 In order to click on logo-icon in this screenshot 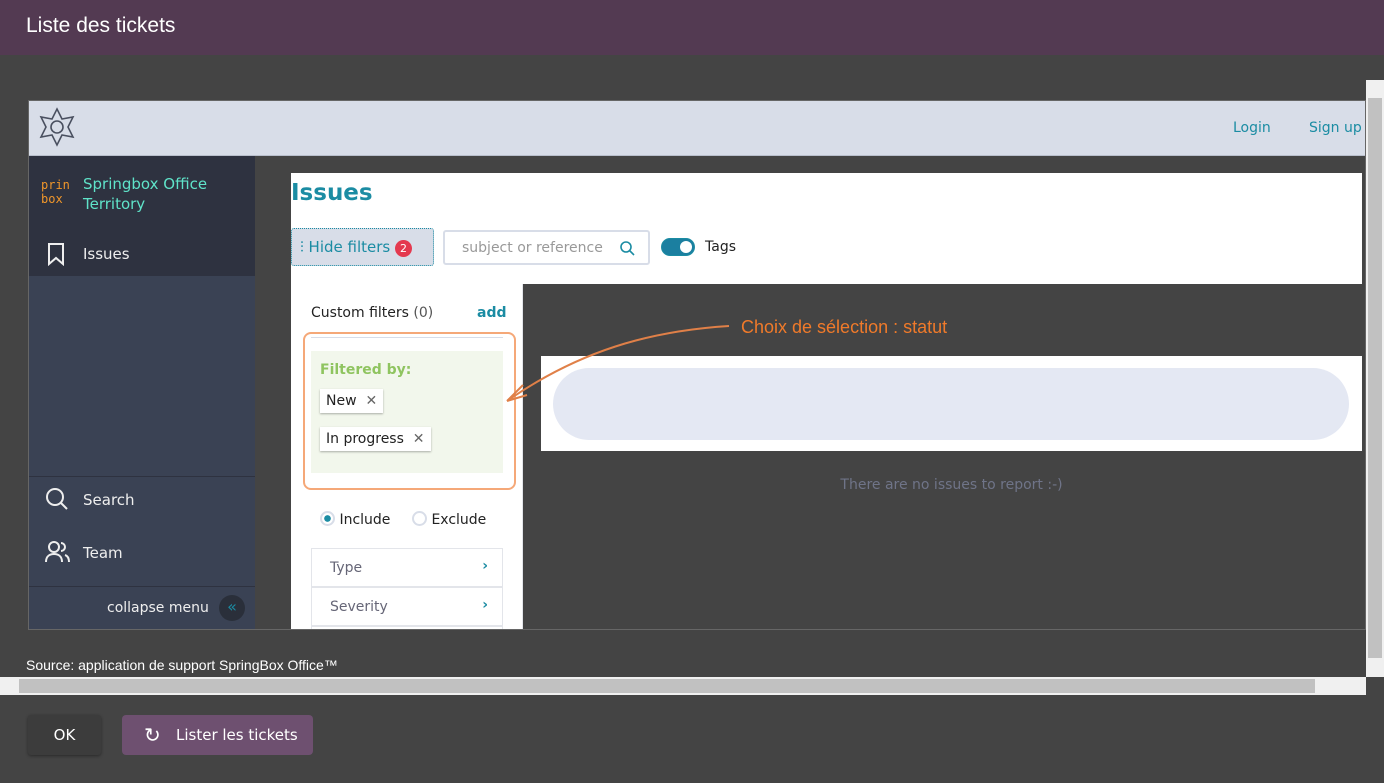, I will do `click(57, 127)`.